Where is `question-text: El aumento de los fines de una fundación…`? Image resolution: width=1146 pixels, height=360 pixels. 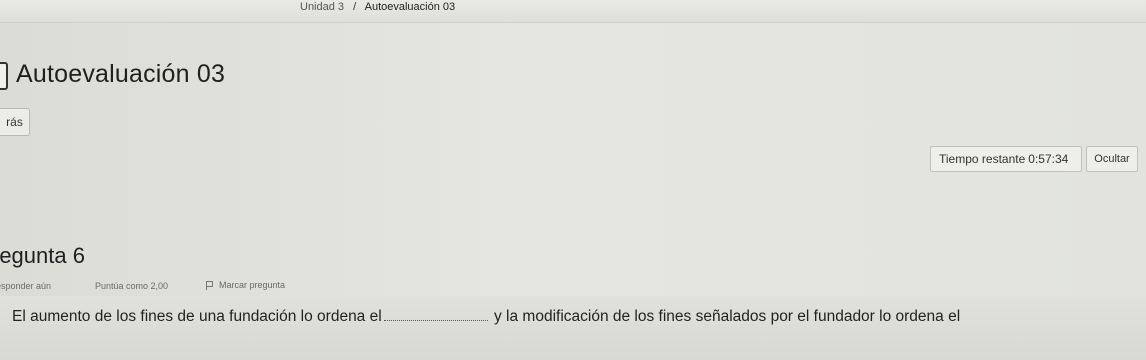 question-text: El aumento de los fines de una fundación… is located at coordinates (486, 317).